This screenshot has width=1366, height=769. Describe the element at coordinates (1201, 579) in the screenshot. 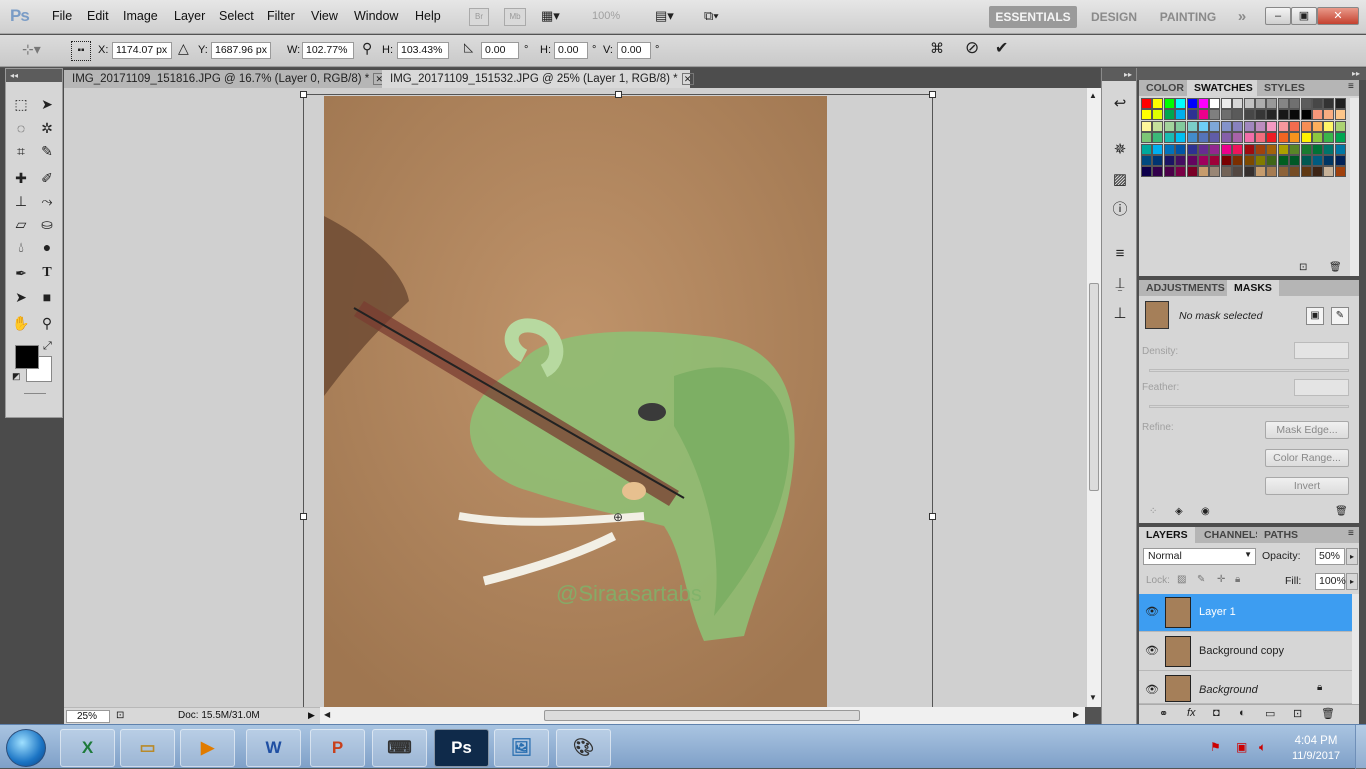

I see `lock-image-icon: ✎` at that location.